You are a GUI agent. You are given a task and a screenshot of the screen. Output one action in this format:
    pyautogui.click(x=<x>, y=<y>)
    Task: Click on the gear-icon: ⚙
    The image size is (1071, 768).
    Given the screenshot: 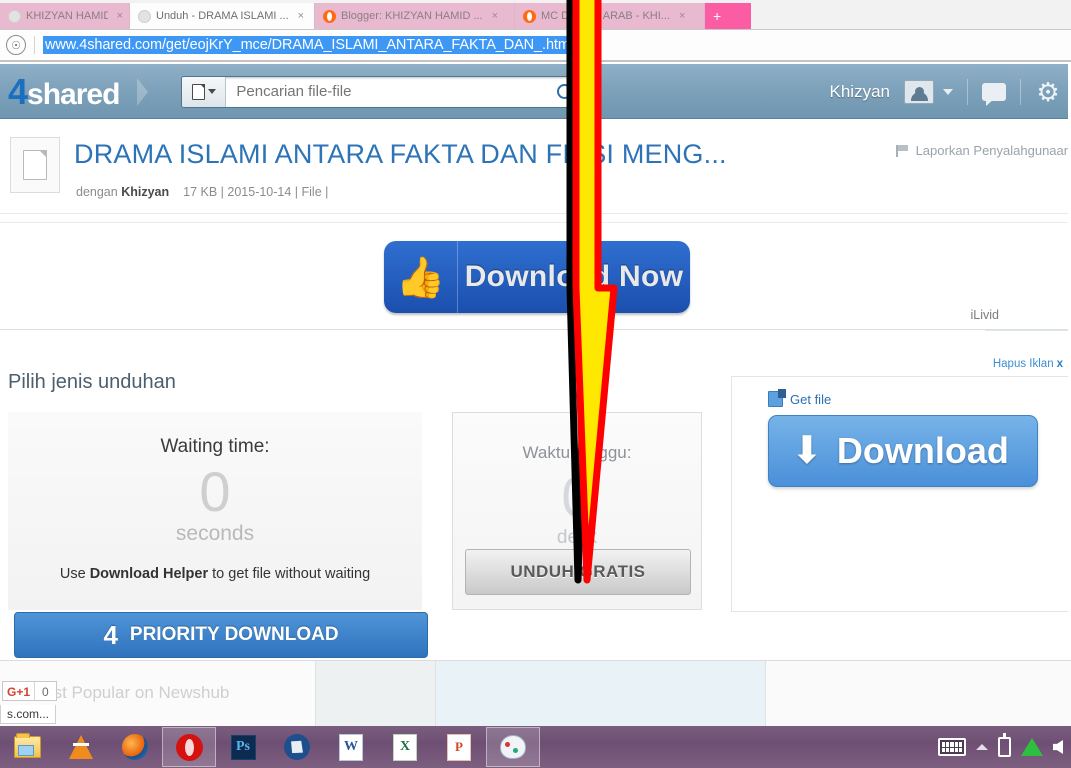 What is the action you would take?
    pyautogui.click(x=1048, y=92)
    